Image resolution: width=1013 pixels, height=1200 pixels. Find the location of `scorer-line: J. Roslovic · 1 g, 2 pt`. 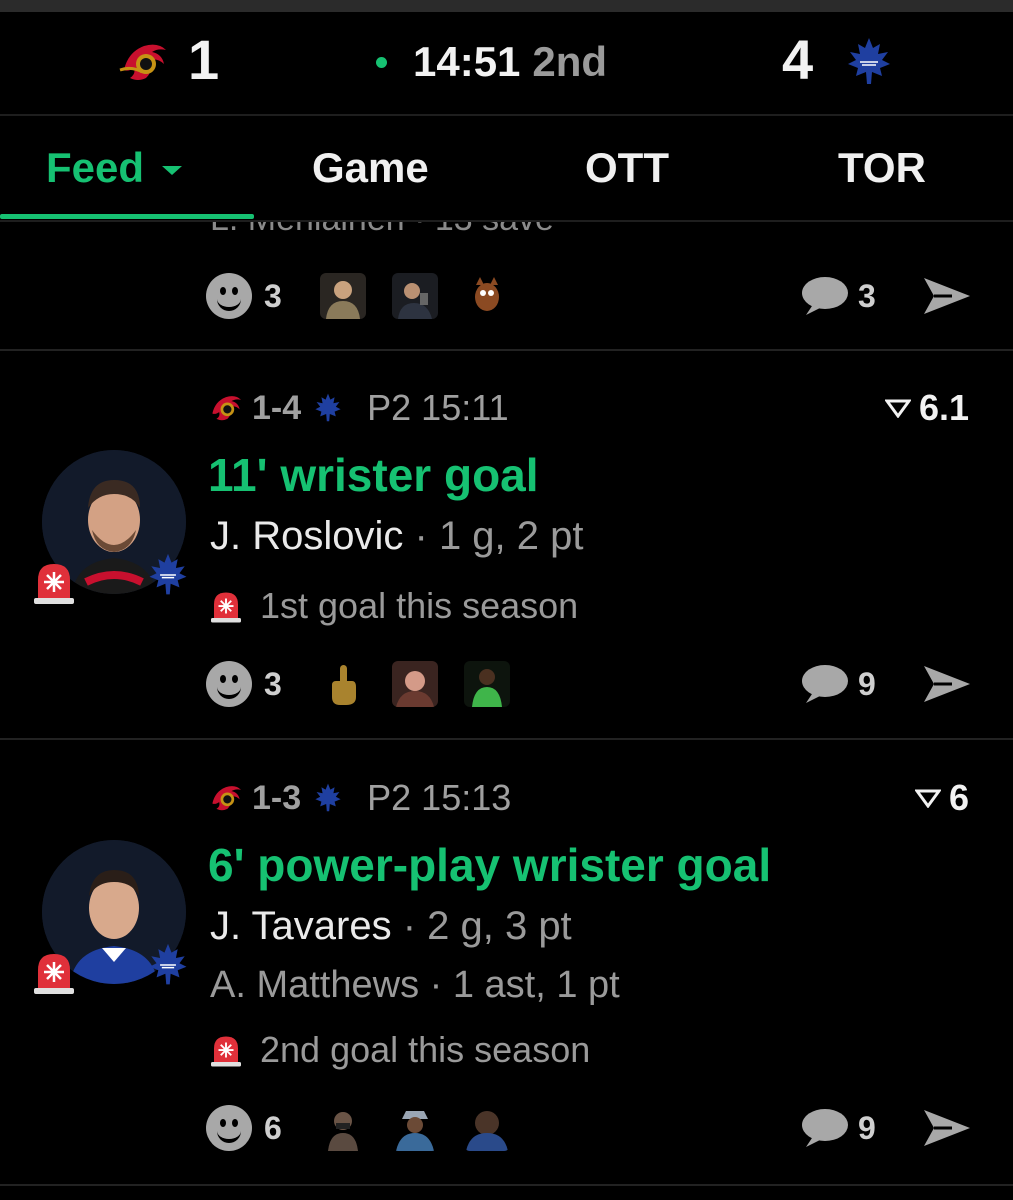

scorer-line: J. Roslovic · 1 g, 2 pt is located at coordinates (397, 536).